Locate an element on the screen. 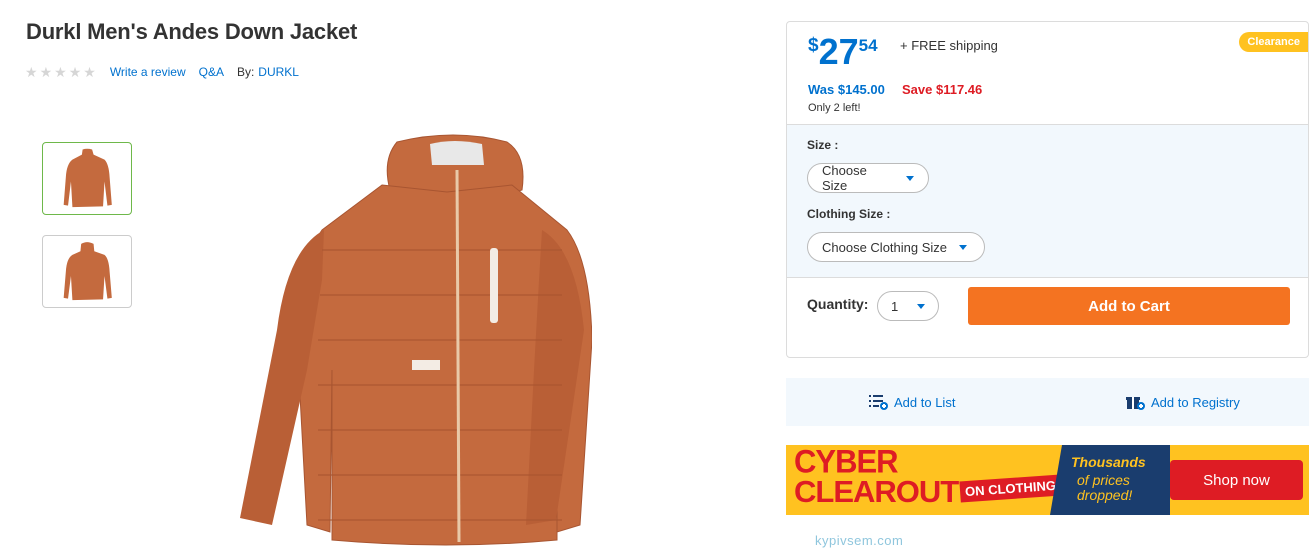  quantity-value: 1 is located at coordinates (895, 306).